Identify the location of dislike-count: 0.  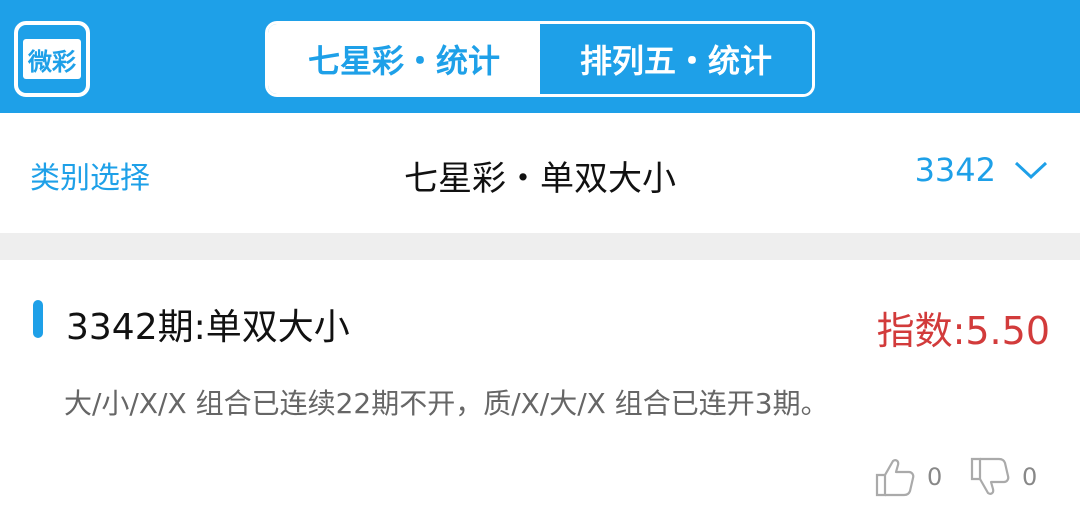
(1030, 477).